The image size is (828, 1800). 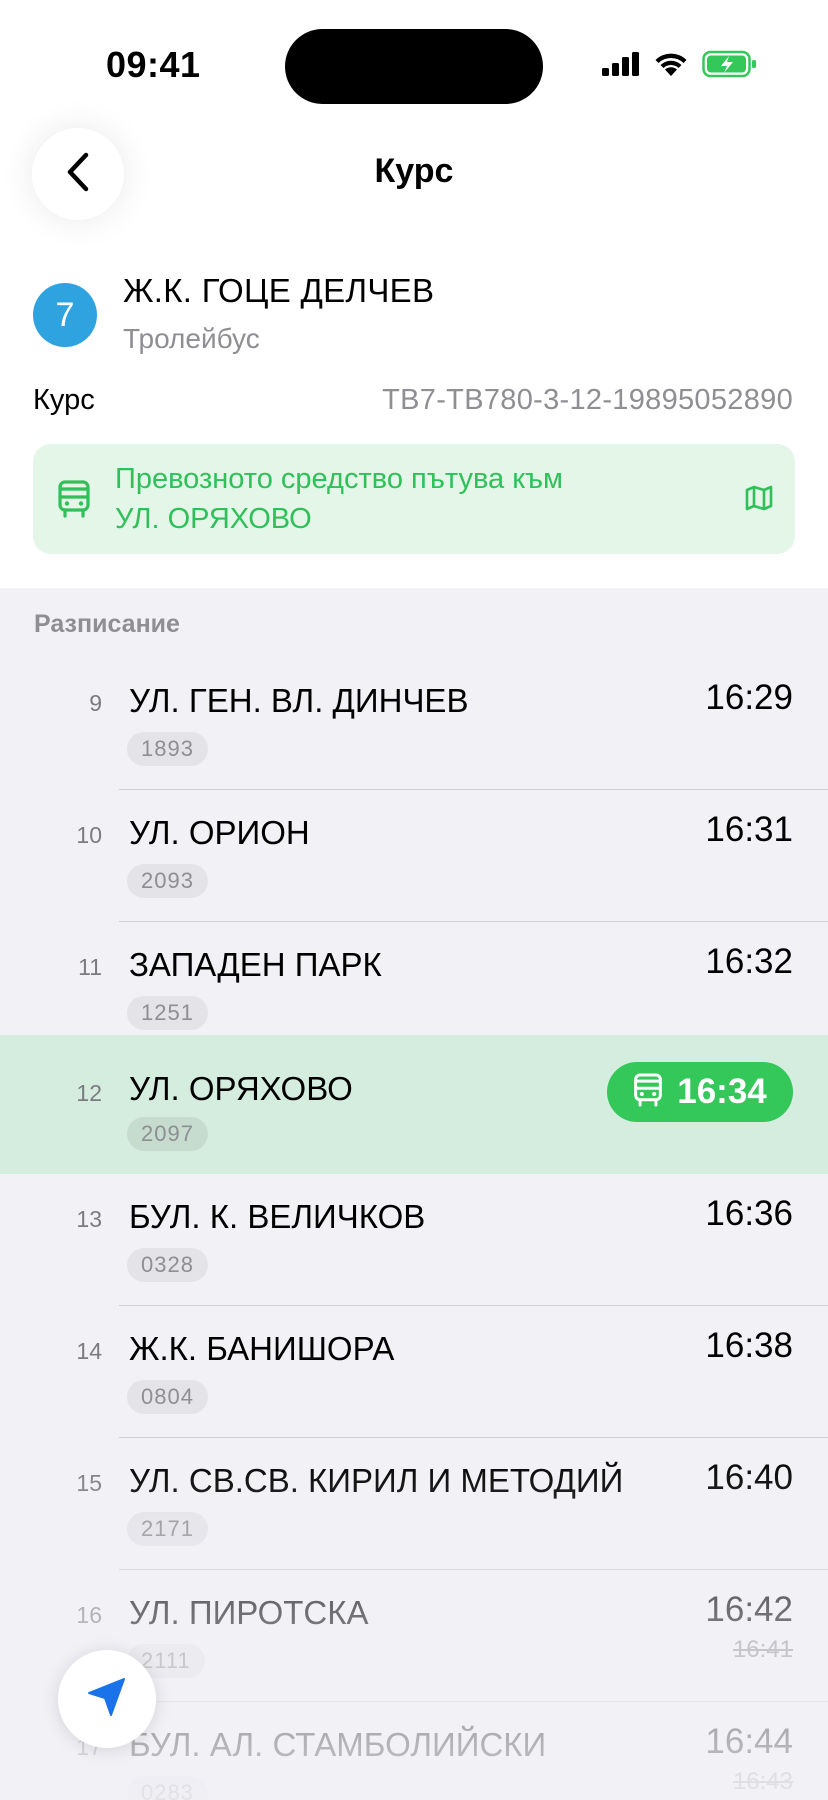 What do you see at coordinates (64, 400) in the screenshot?
I see `course-label: Курс` at bounding box center [64, 400].